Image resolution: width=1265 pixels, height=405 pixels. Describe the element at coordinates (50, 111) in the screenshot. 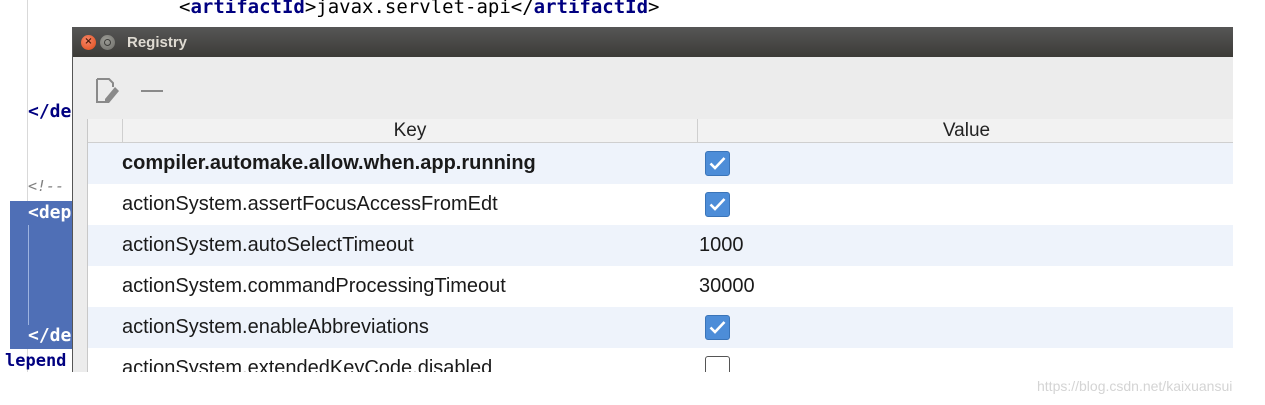

I see `code-fragment-closing-dependency: </de` at that location.